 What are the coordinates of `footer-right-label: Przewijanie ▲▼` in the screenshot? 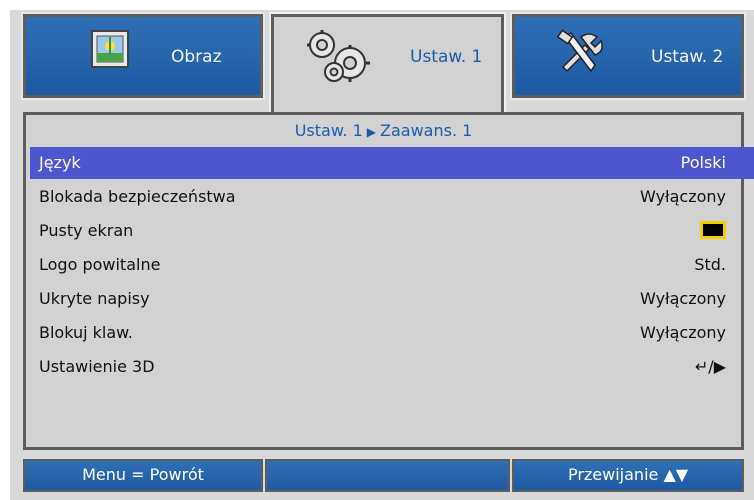 It's located at (628, 474).